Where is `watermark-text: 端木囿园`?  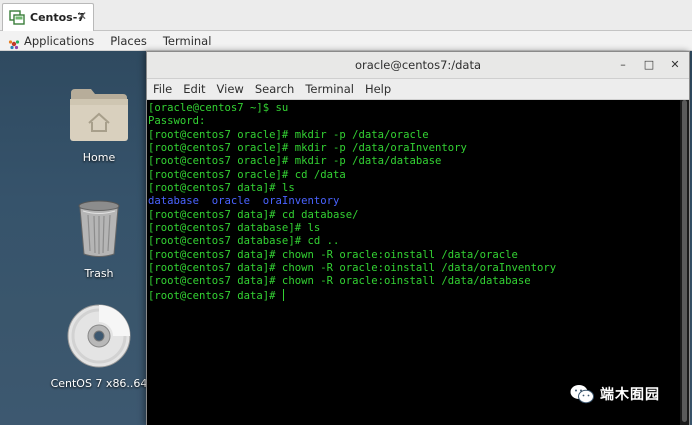 watermark-text: 端木囿园 is located at coordinates (630, 395).